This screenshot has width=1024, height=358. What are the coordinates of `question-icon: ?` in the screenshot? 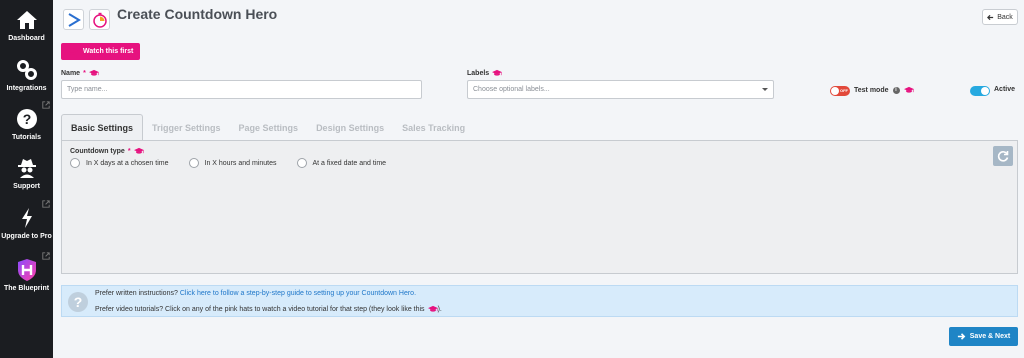 It's located at (27, 119).